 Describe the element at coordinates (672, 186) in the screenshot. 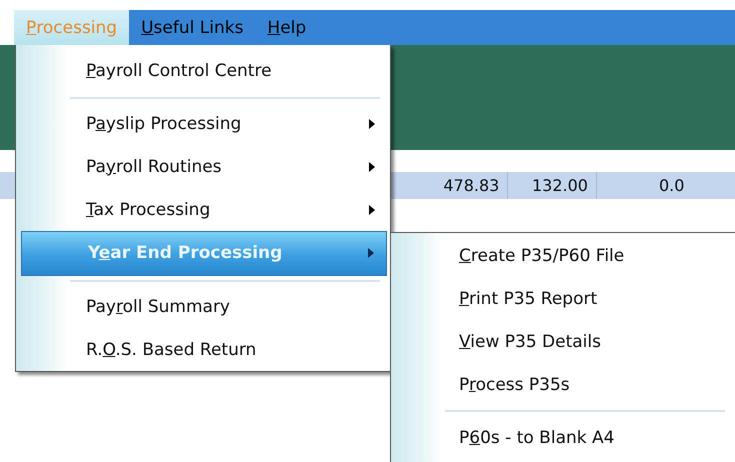

I see `table-cell-text: 0.0` at that location.